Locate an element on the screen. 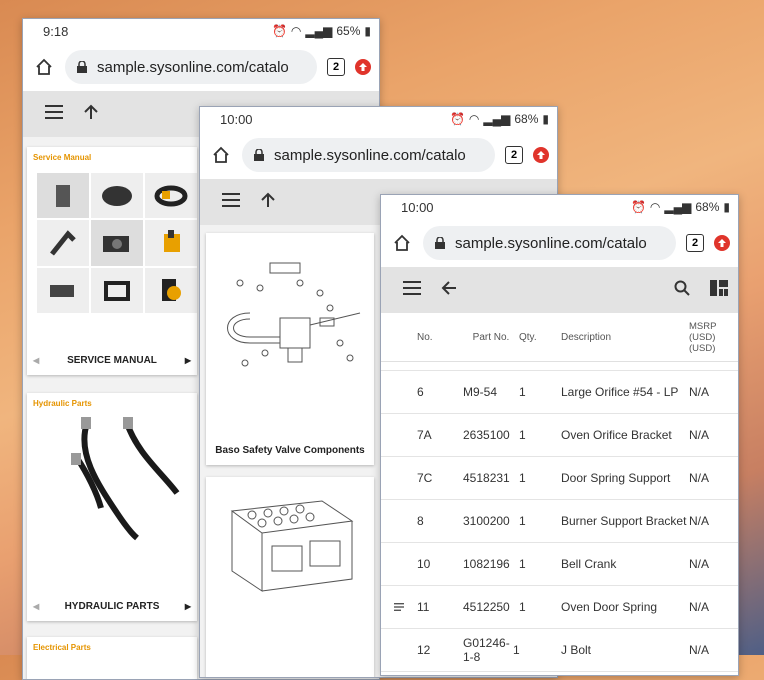 The height and width of the screenshot is (680, 764). catalog-card-hydraulic-parts: Hydraulic Parts ◀ HYDRAULIC PARTS ▶ is located at coordinates (112, 507).